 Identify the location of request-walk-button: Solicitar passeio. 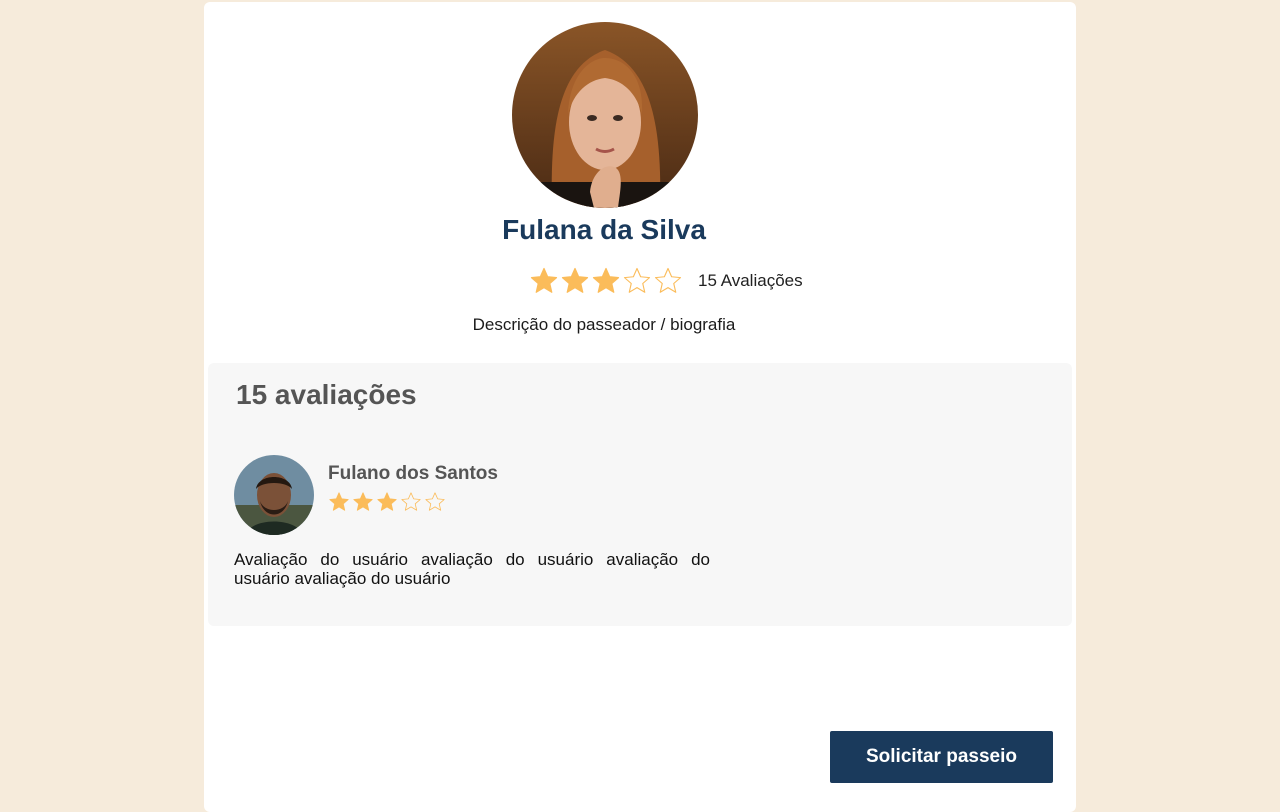
(941, 757).